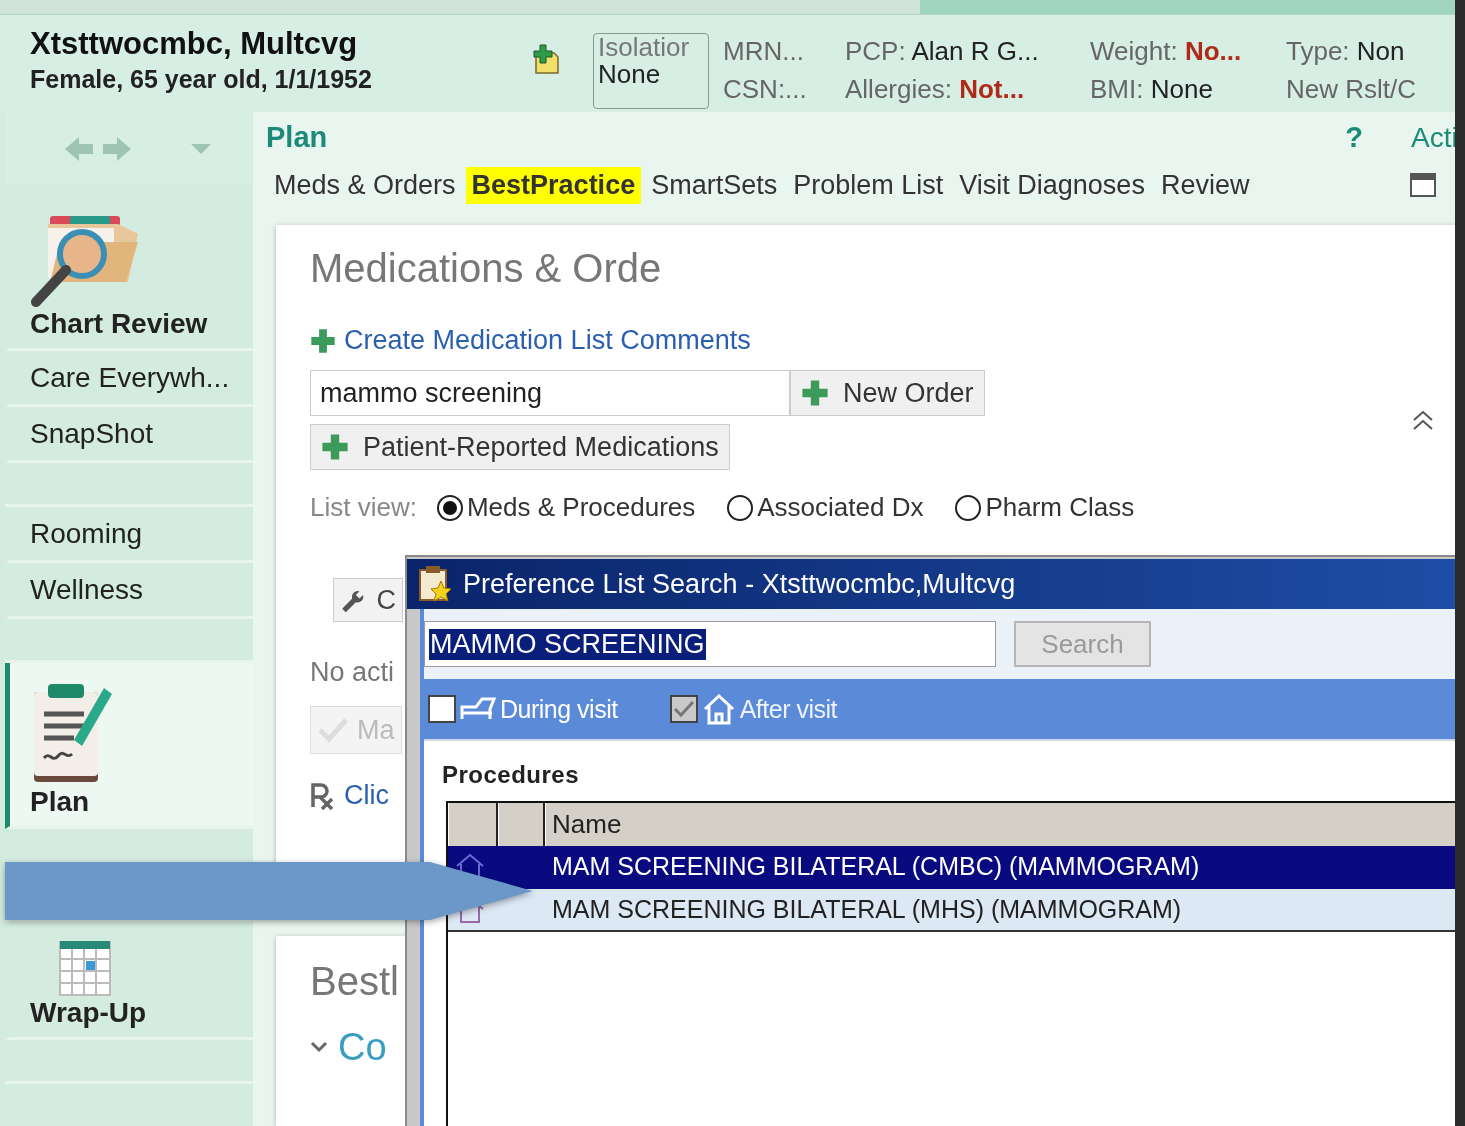 The height and width of the screenshot is (1126, 1465). Describe the element at coordinates (550, 393) in the screenshot. I see `order-search-field: mammo screening` at that location.